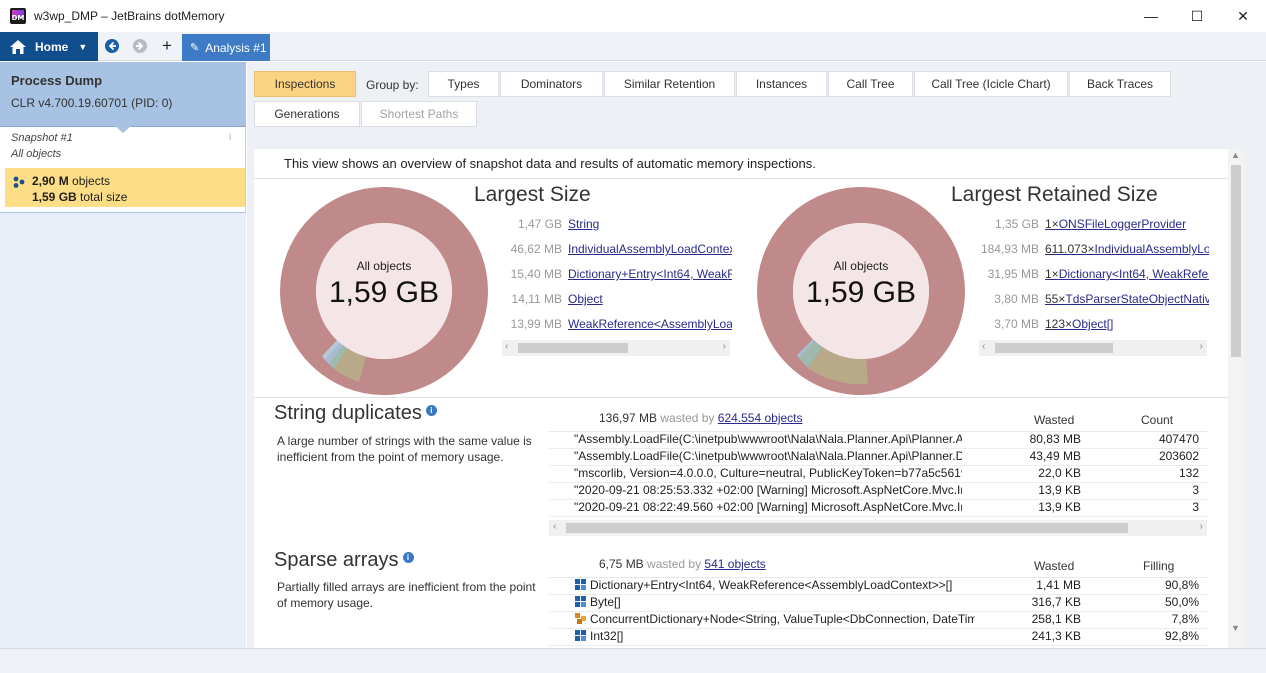 The image size is (1266, 673). I want to click on maximize-button: ☐, so click(1197, 16).